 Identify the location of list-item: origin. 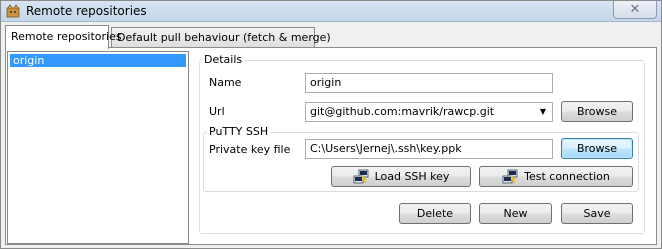
(98, 60).